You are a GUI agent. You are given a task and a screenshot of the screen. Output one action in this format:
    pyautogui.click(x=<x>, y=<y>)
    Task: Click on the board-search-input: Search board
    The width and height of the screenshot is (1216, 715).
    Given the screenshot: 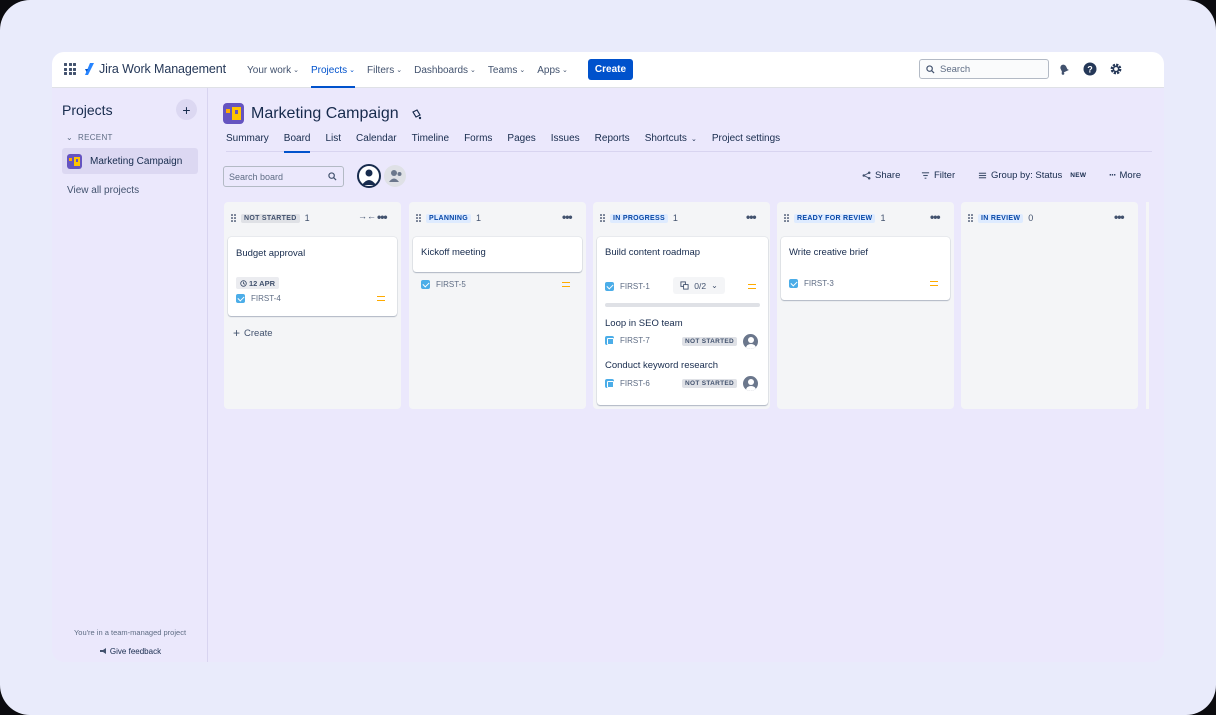 What is the action you would take?
    pyautogui.click(x=283, y=176)
    